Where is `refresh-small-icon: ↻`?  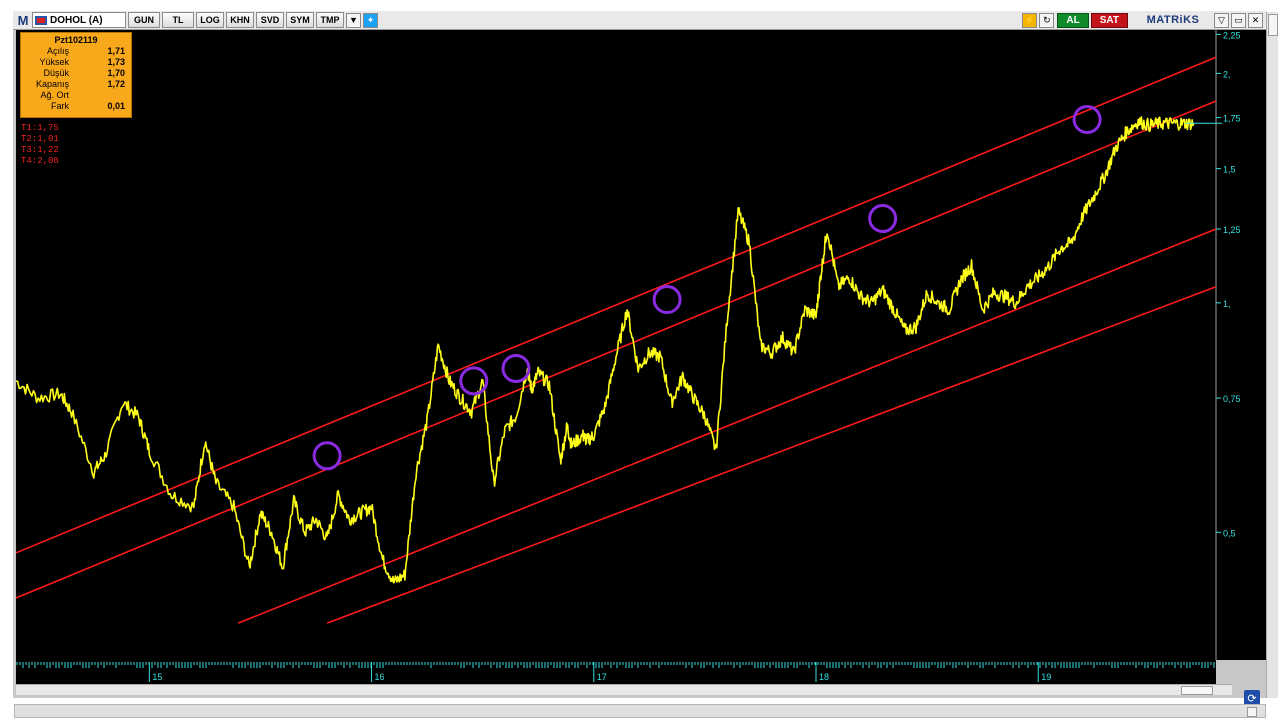
refresh-small-icon: ↻ is located at coordinates (1047, 20).